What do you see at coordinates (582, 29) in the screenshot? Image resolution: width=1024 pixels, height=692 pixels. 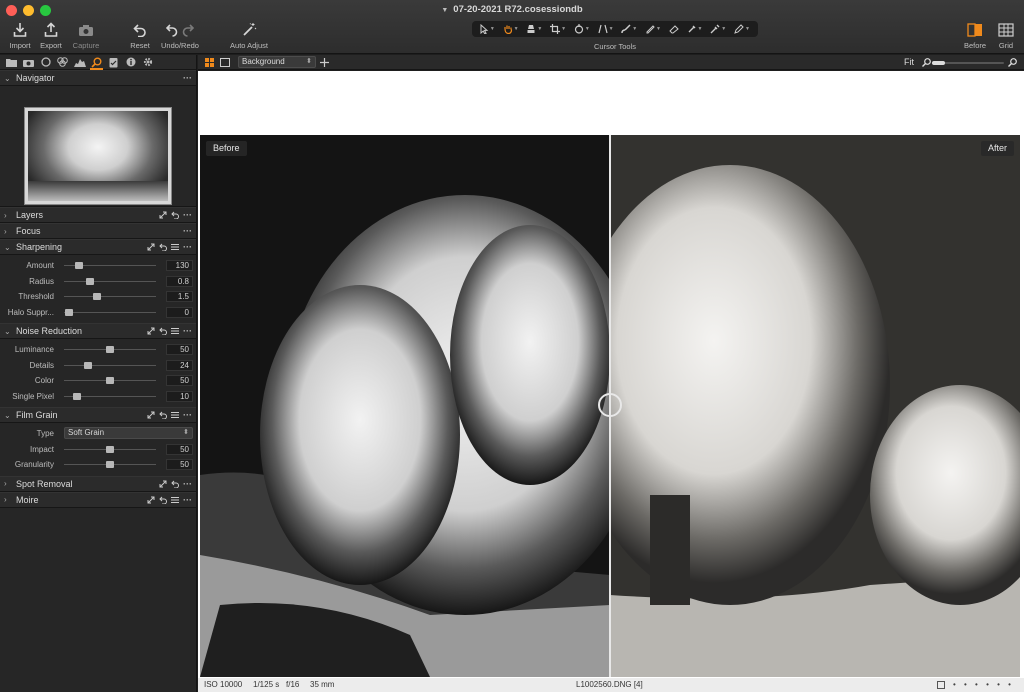 I see `rotate-cursor-tool: ▼` at bounding box center [582, 29].